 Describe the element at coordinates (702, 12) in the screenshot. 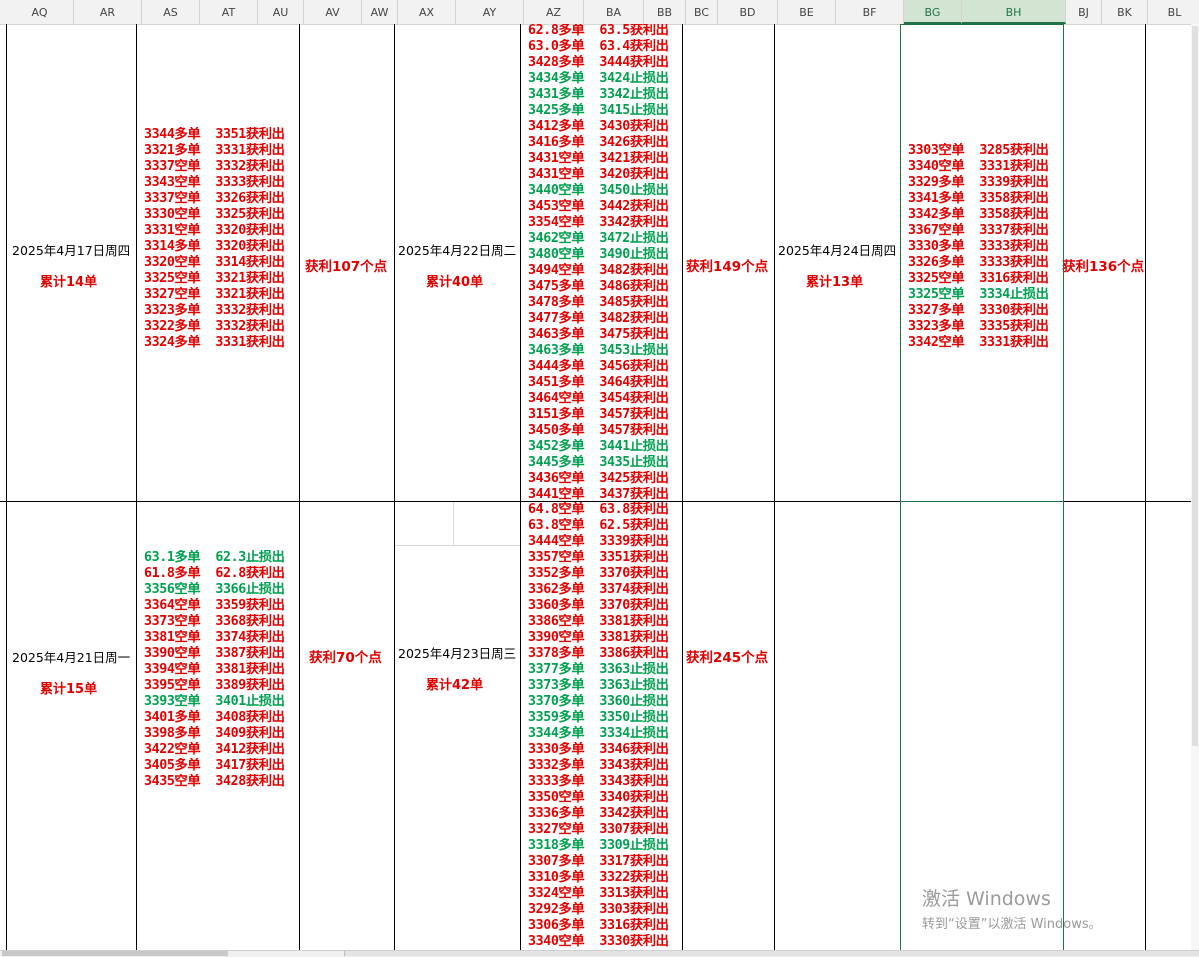

I see `column-header-bc: BC` at that location.